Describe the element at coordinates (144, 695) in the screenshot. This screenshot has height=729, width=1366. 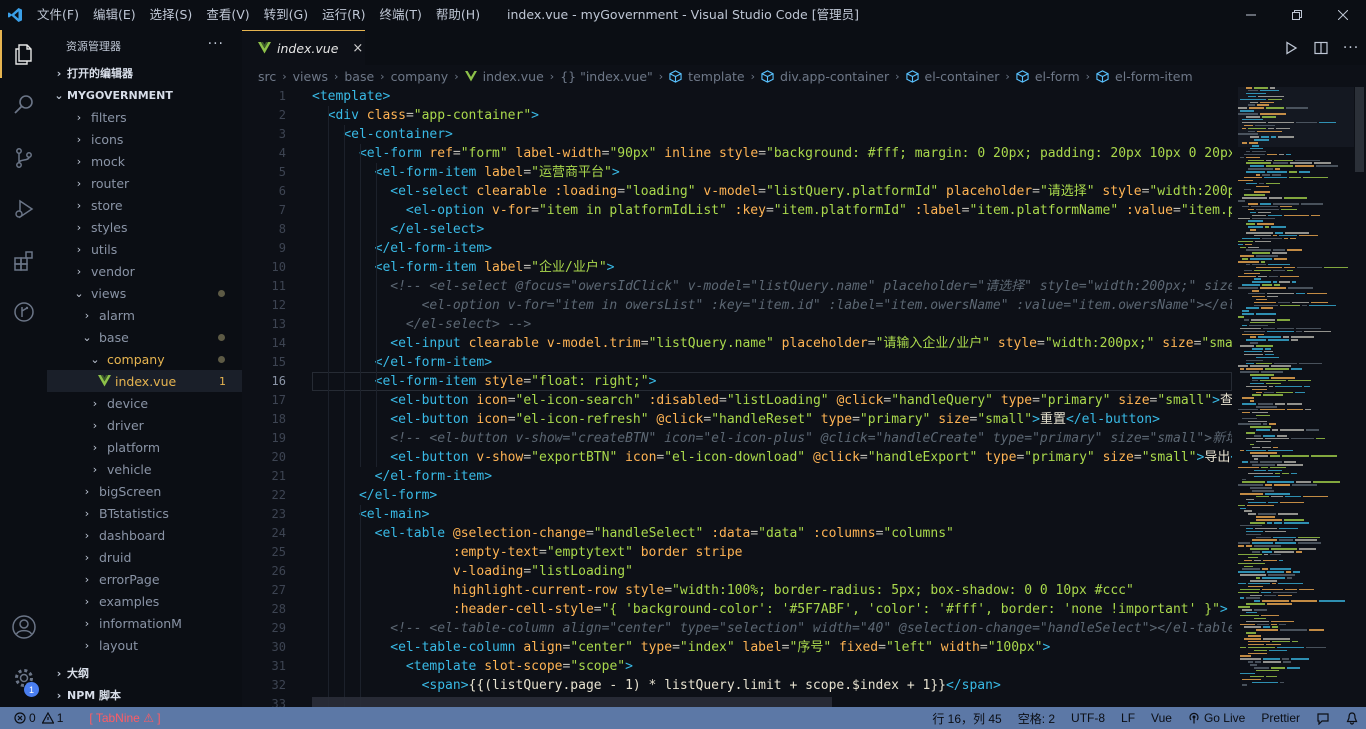
I see `npm-scripts-section: › NPM 脚本` at that location.